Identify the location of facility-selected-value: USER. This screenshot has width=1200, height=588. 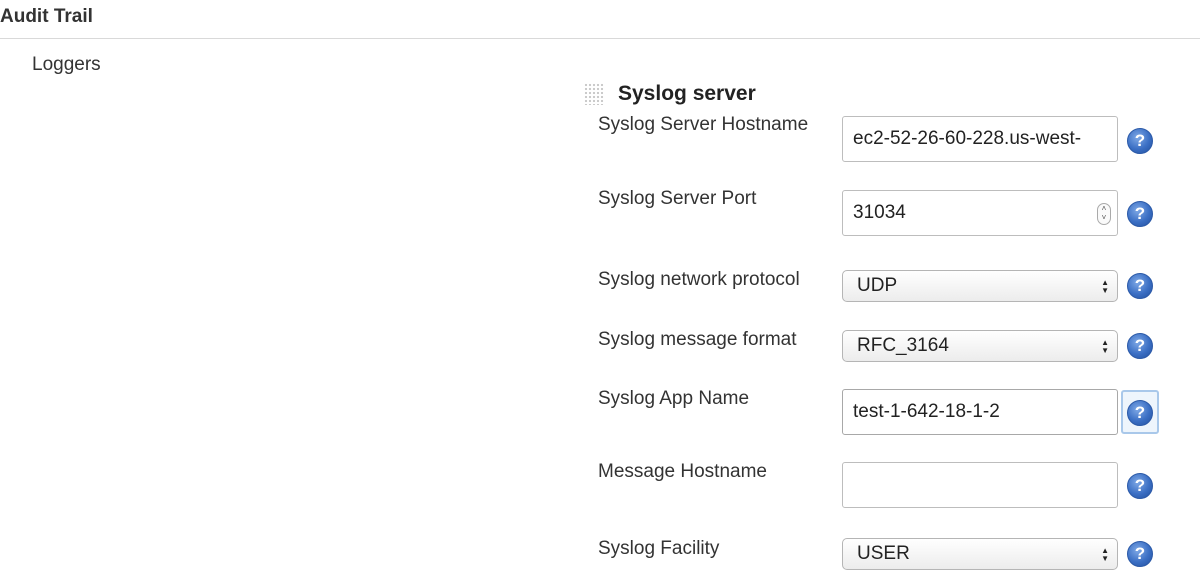
(883, 553).